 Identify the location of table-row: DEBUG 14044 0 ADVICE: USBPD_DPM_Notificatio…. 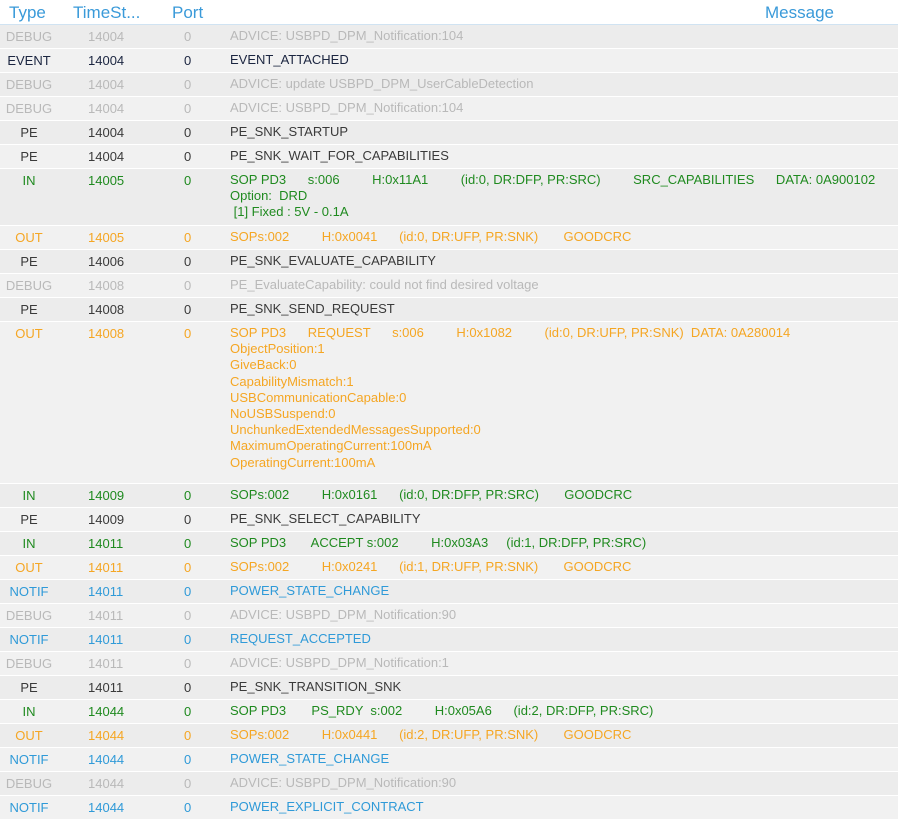
(449, 784).